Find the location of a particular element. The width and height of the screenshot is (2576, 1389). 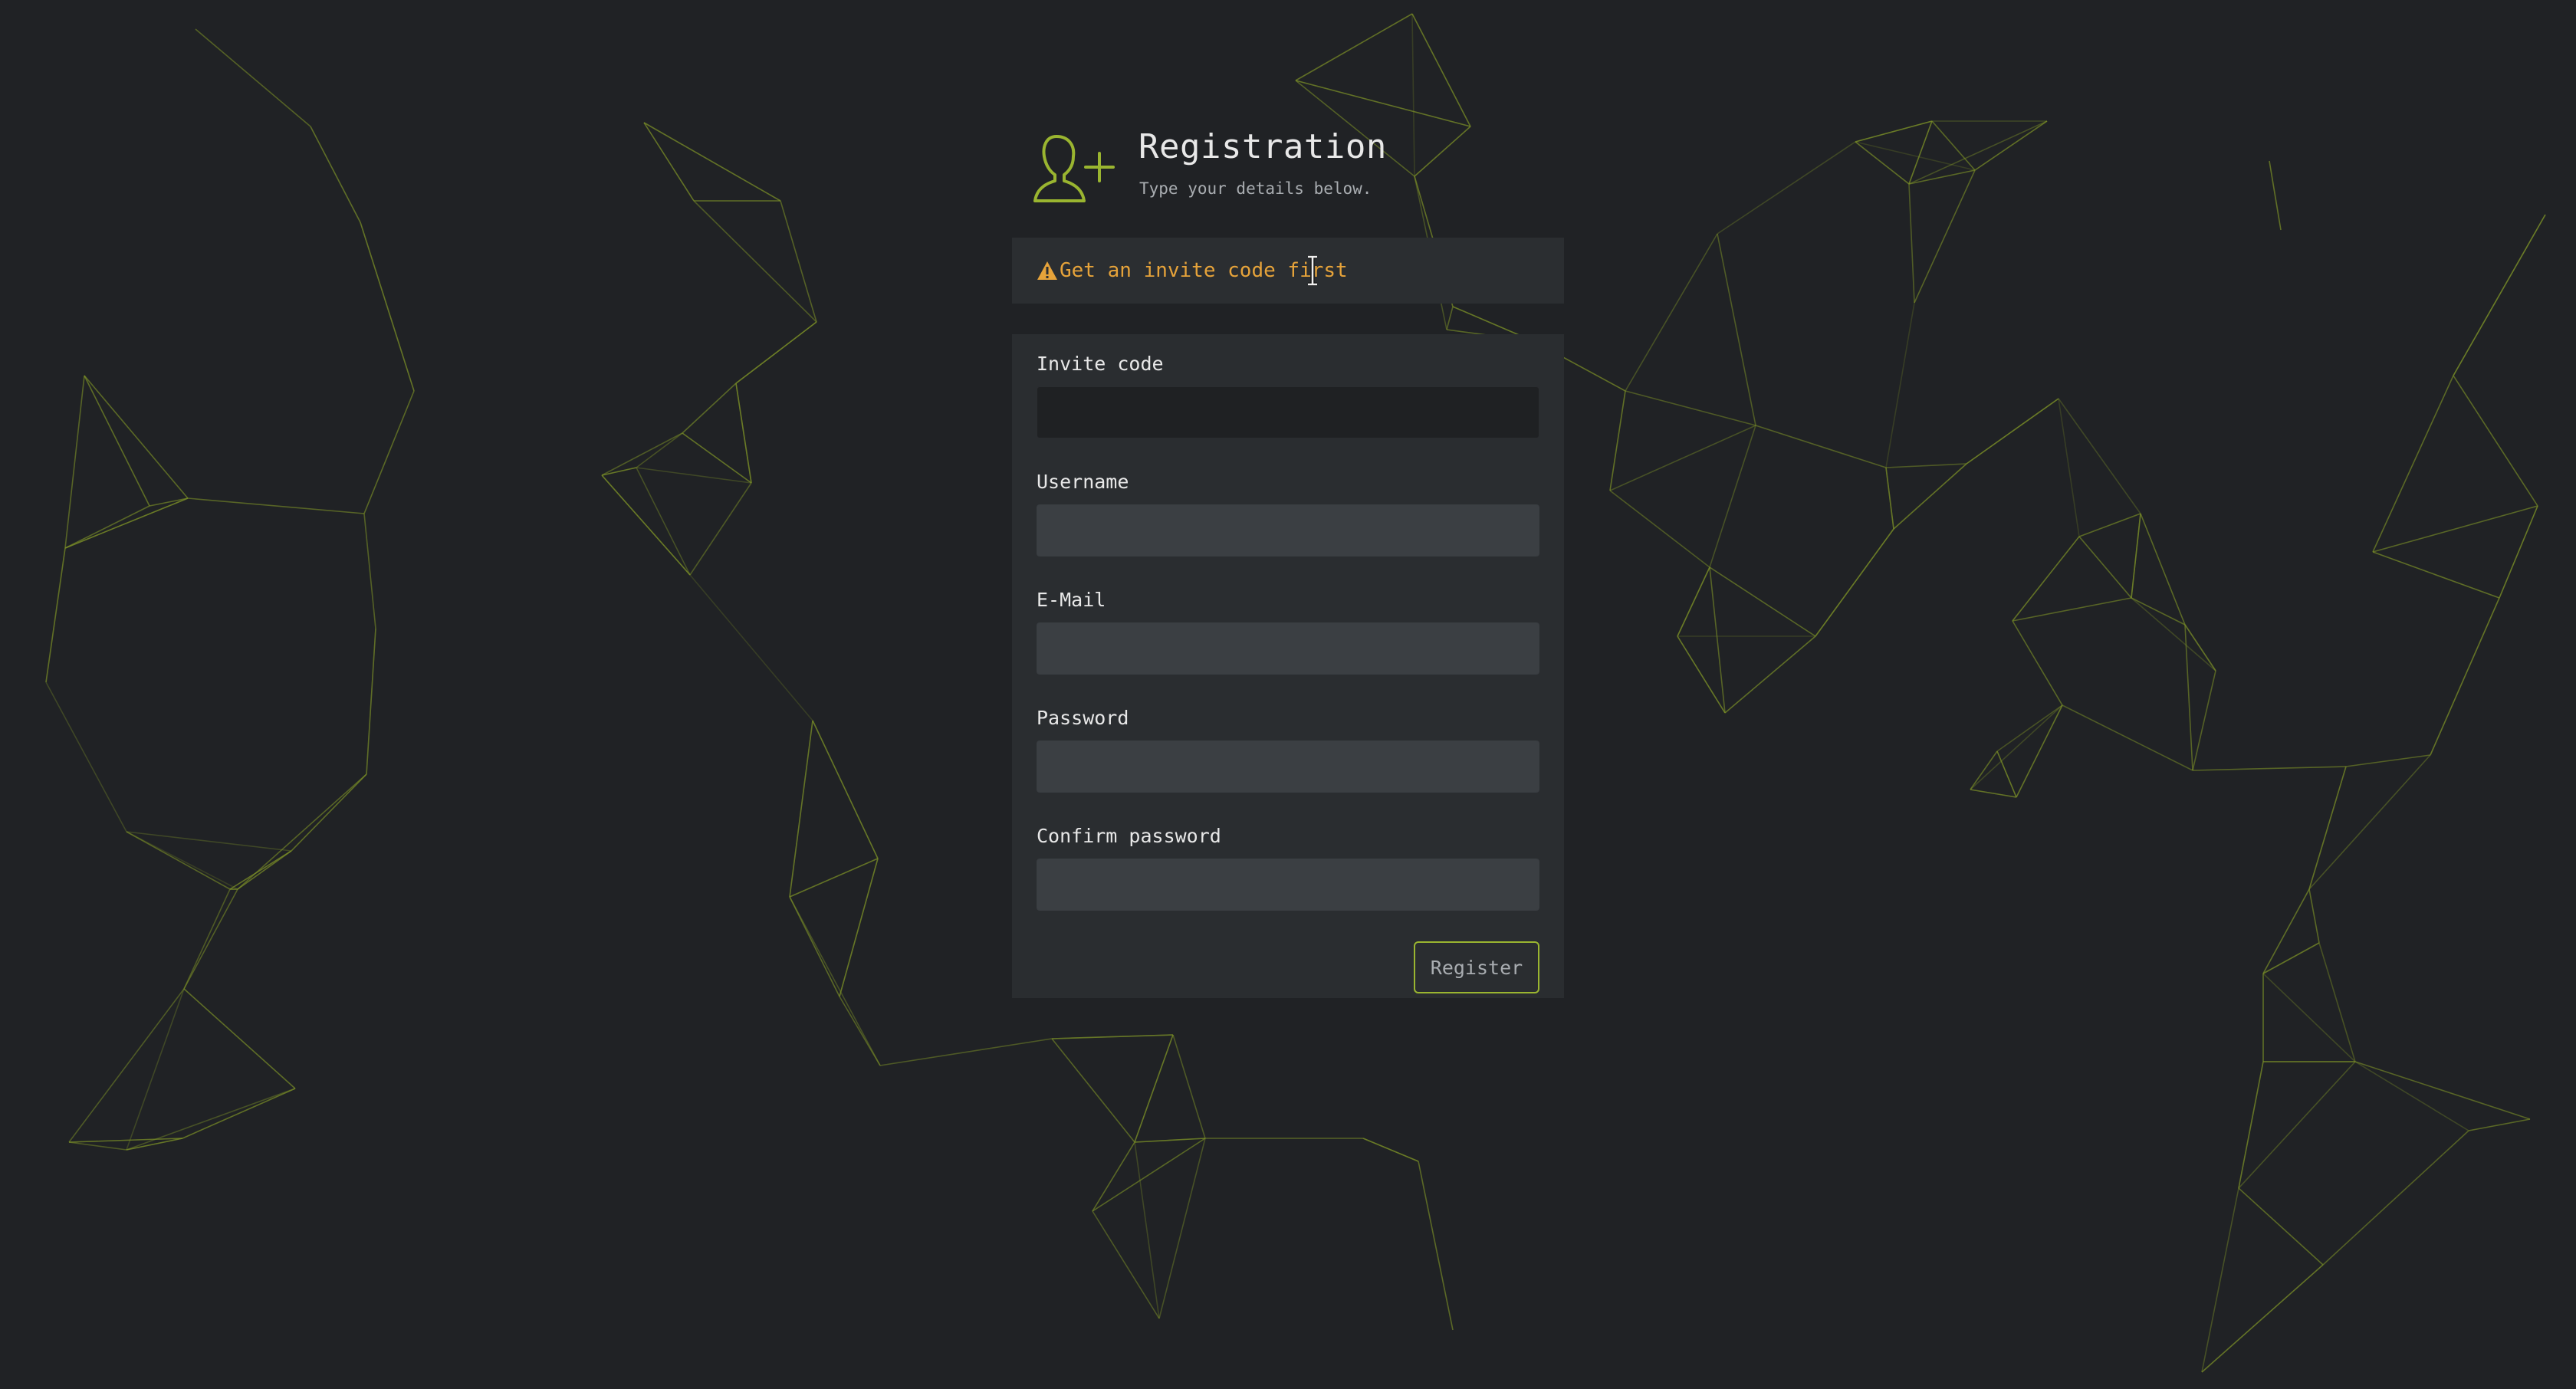

username-field-group: Username is located at coordinates (1288, 513).